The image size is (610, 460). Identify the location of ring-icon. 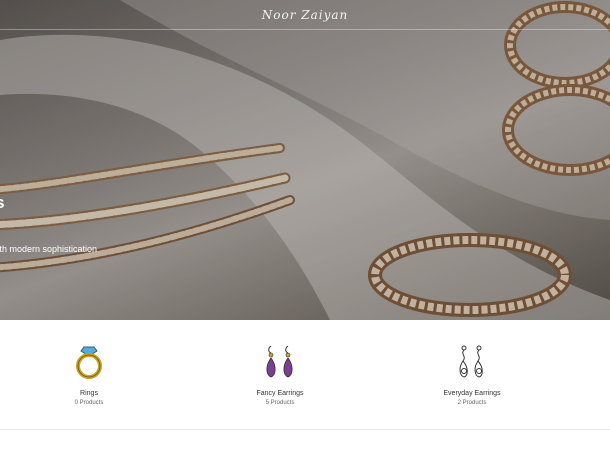
(89, 362).